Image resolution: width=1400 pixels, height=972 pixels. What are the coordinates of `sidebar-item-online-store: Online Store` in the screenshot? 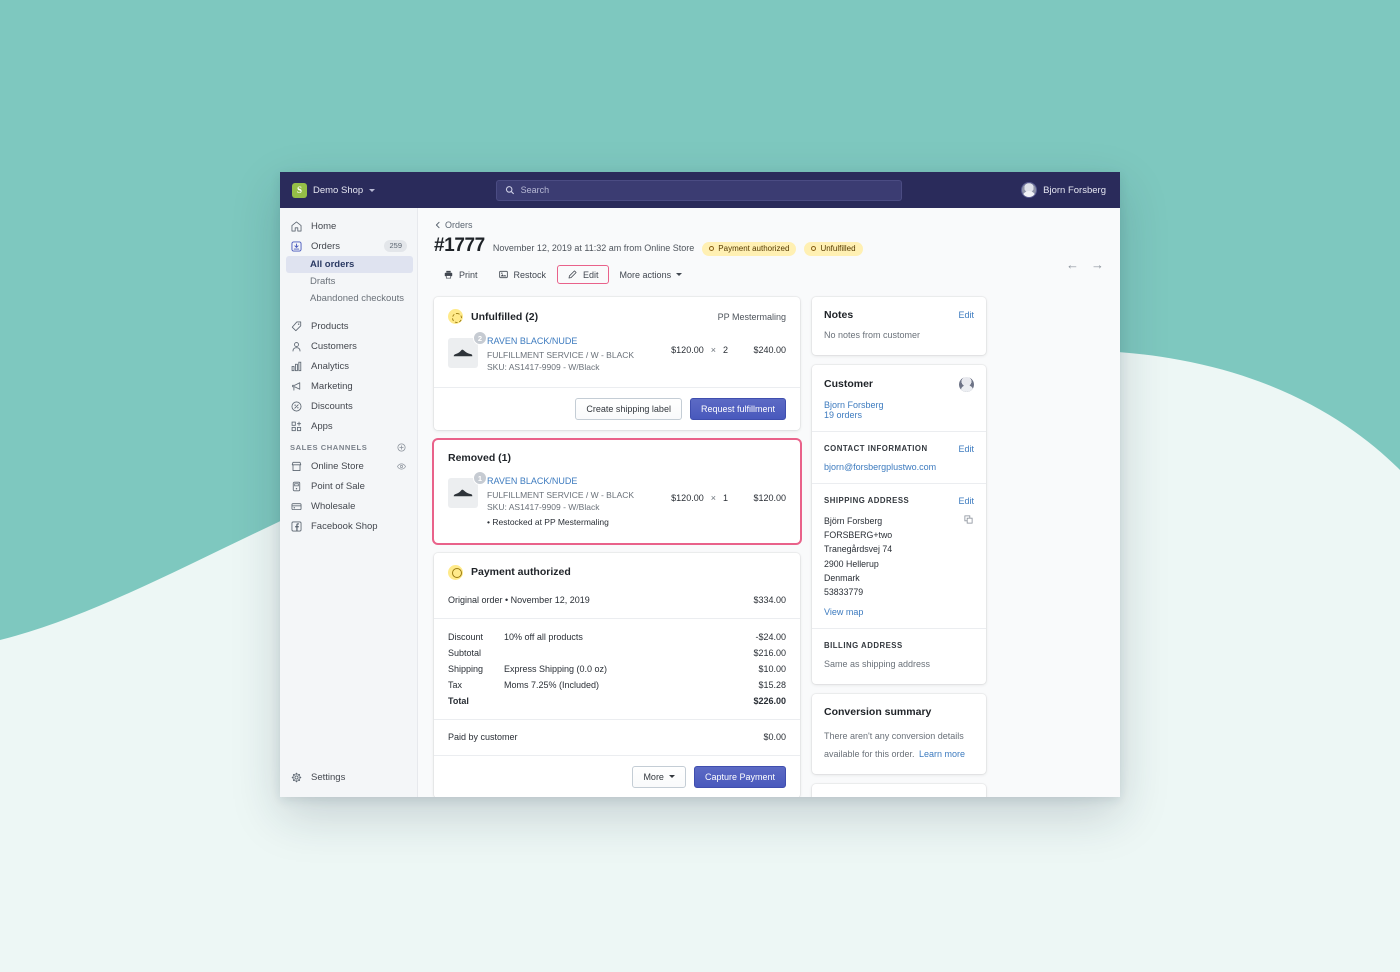 It's located at (348, 466).